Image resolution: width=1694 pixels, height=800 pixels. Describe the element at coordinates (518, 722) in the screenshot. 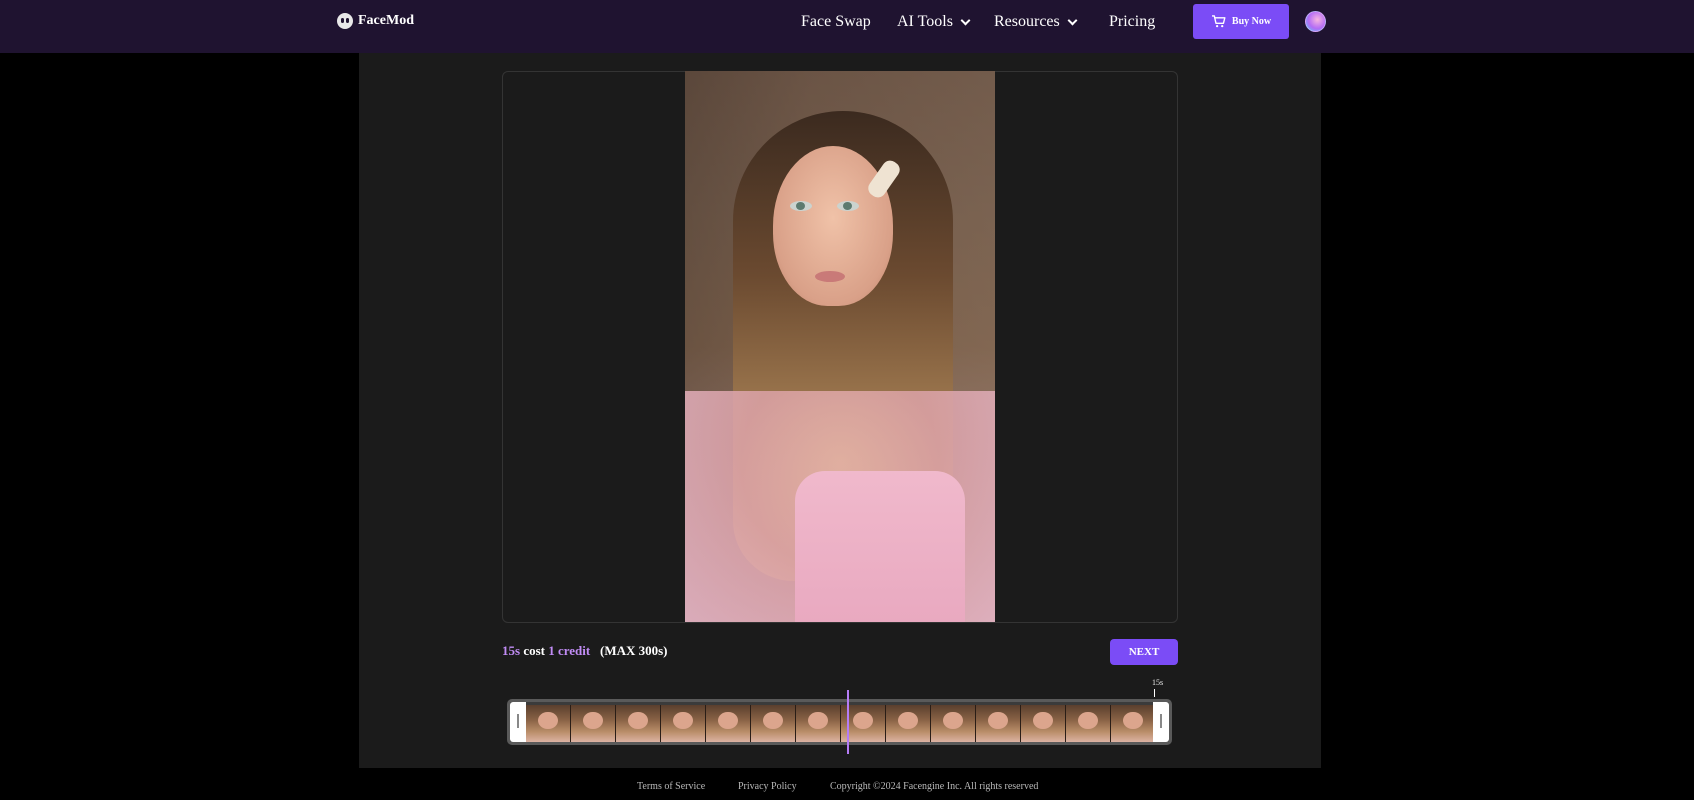

I see `trim-handle-left` at that location.